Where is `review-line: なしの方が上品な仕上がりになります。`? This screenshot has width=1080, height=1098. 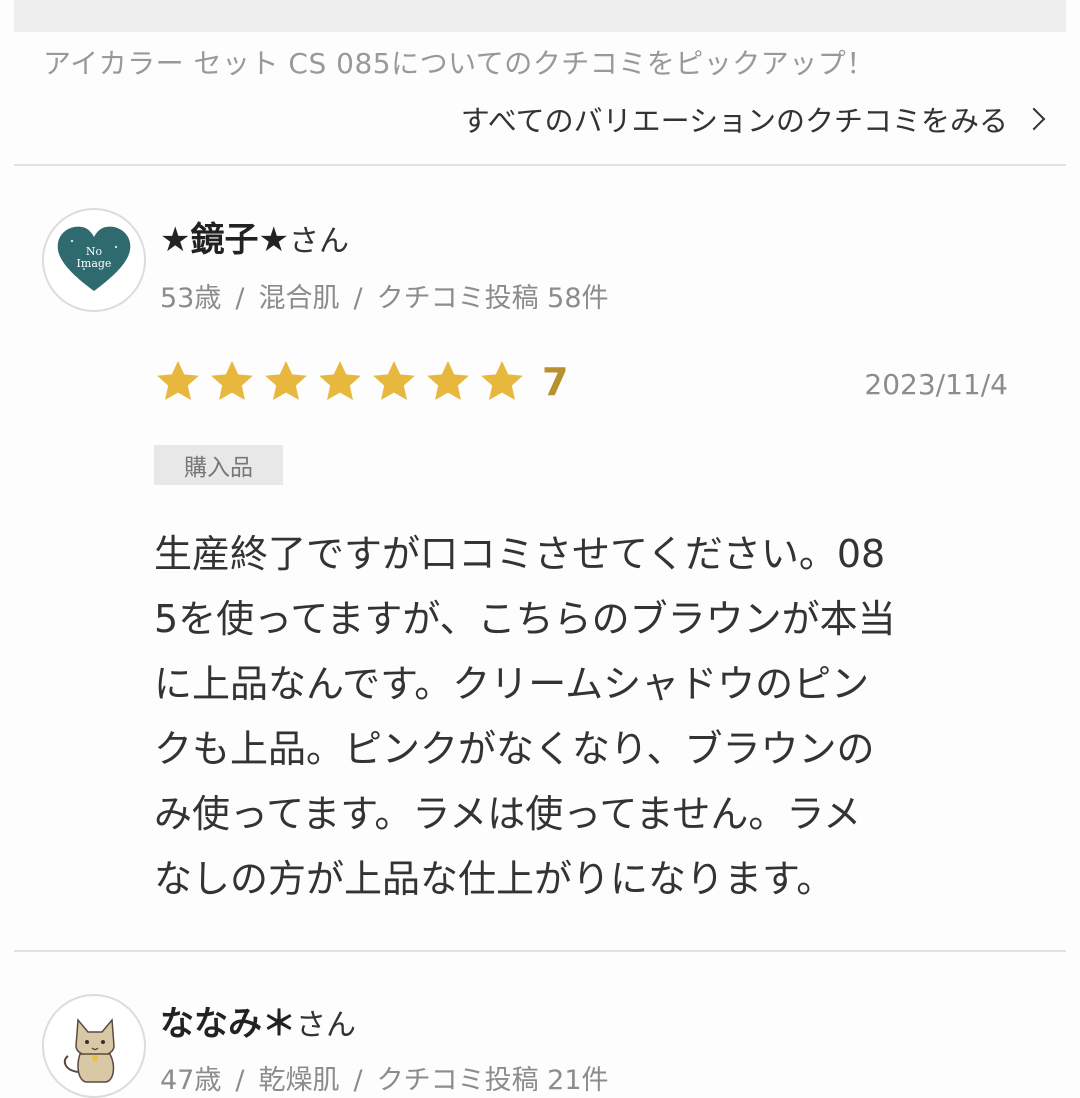
review-line: なしの方が上品な仕上がりになります。 is located at coordinates (494, 879).